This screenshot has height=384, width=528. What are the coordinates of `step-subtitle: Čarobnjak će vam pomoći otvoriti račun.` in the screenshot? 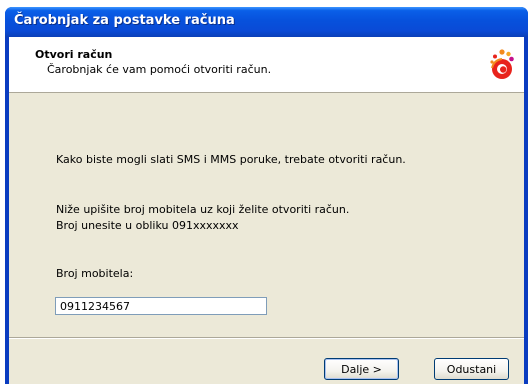 It's located at (159, 69).